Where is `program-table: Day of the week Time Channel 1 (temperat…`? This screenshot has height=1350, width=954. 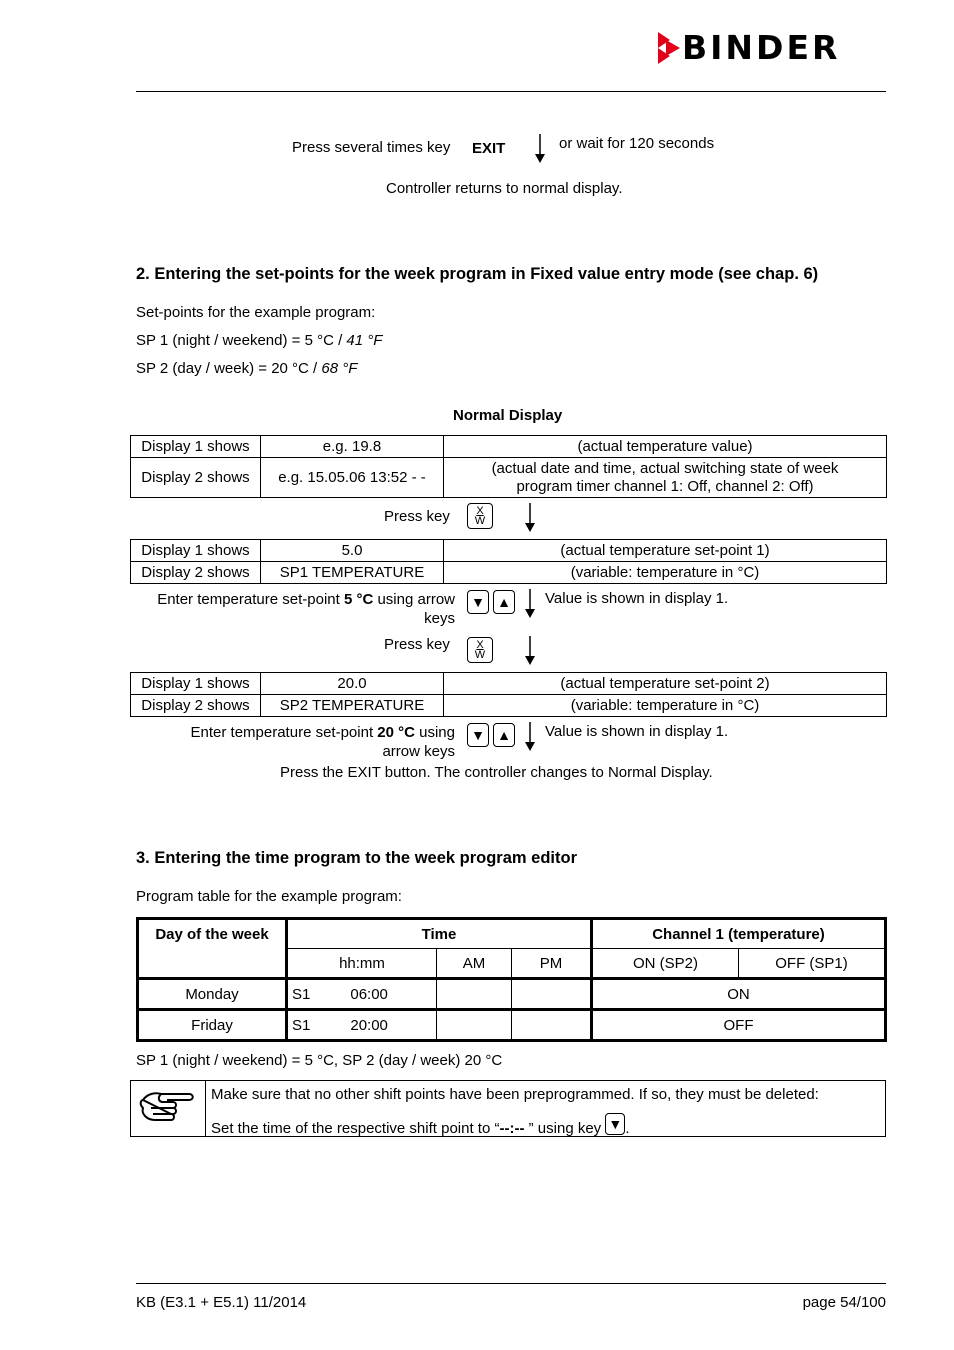 program-table: Day of the week Time Channel 1 (temperat… is located at coordinates (511, 979).